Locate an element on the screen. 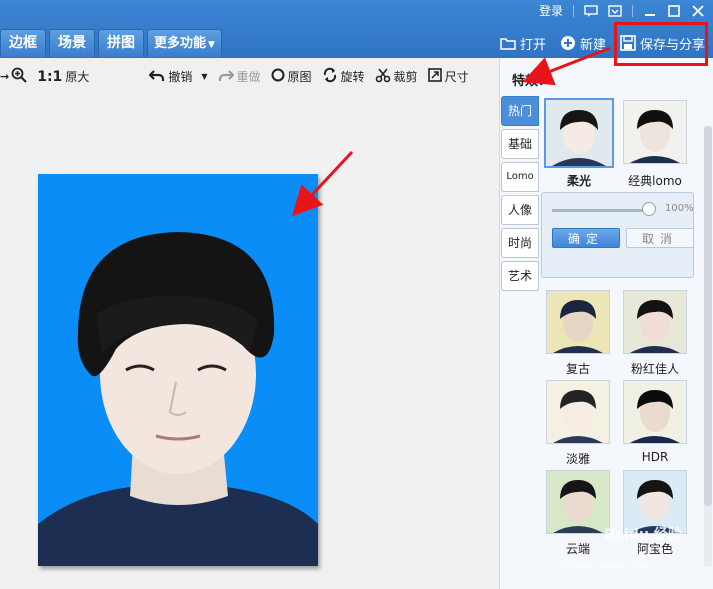 The height and width of the screenshot is (589, 713). maximize-icon is located at coordinates (674, 10).